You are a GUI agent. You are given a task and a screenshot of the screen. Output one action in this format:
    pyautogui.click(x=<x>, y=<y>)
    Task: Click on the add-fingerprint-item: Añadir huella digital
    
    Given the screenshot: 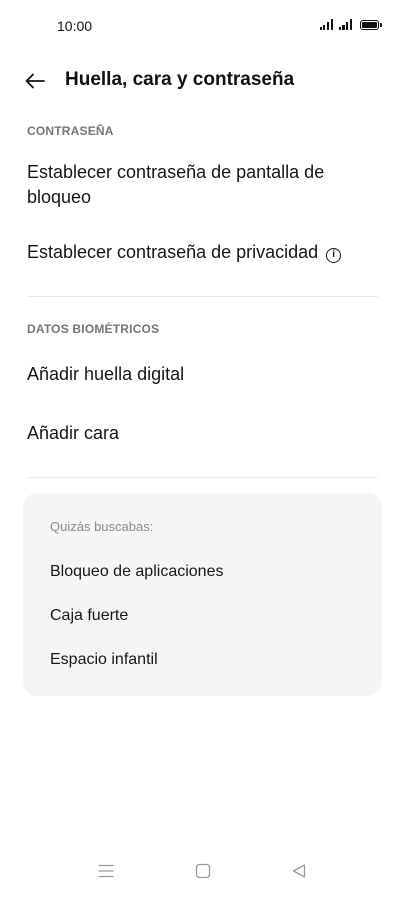 What is the action you would take?
    pyautogui.click(x=202, y=374)
    